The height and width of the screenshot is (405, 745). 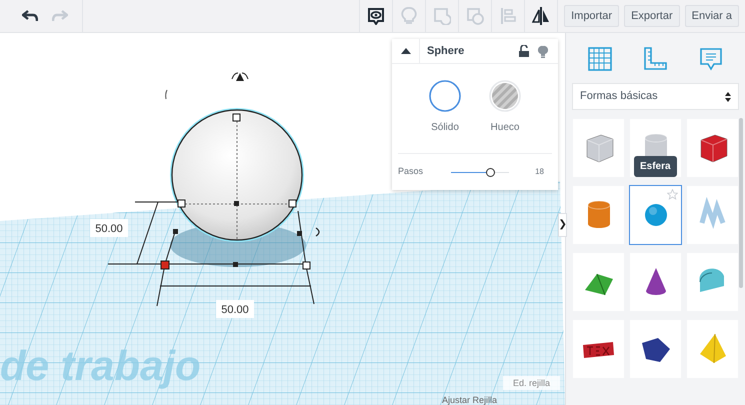 What do you see at coordinates (619, 96) in the screenshot?
I see `category-label: Formas básicas` at bounding box center [619, 96].